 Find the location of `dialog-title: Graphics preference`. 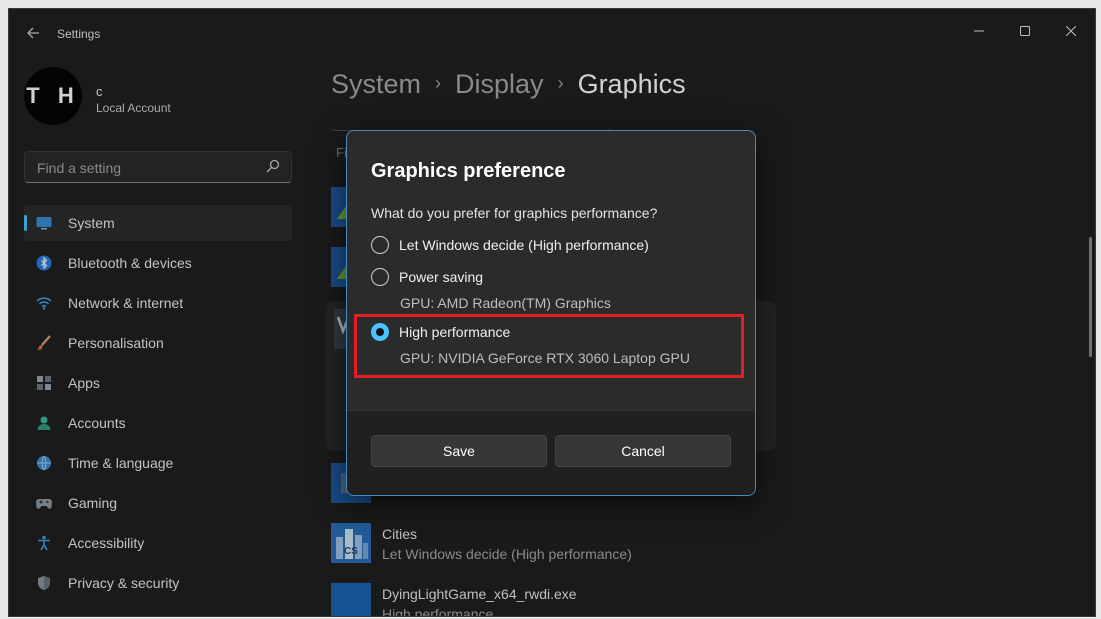

dialog-title: Graphics preference is located at coordinates (468, 171).